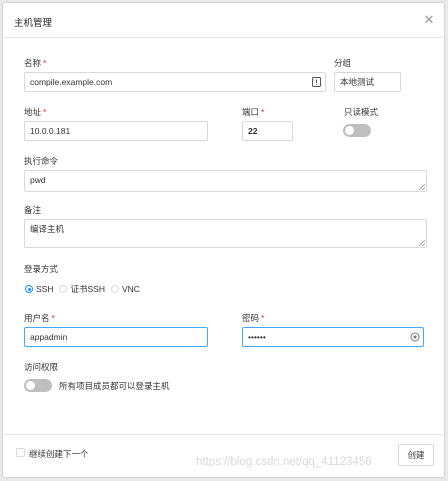 Image resolution: width=448 pixels, height=481 pixels. Describe the element at coordinates (267, 131) in the screenshot. I see `port-input` at that location.